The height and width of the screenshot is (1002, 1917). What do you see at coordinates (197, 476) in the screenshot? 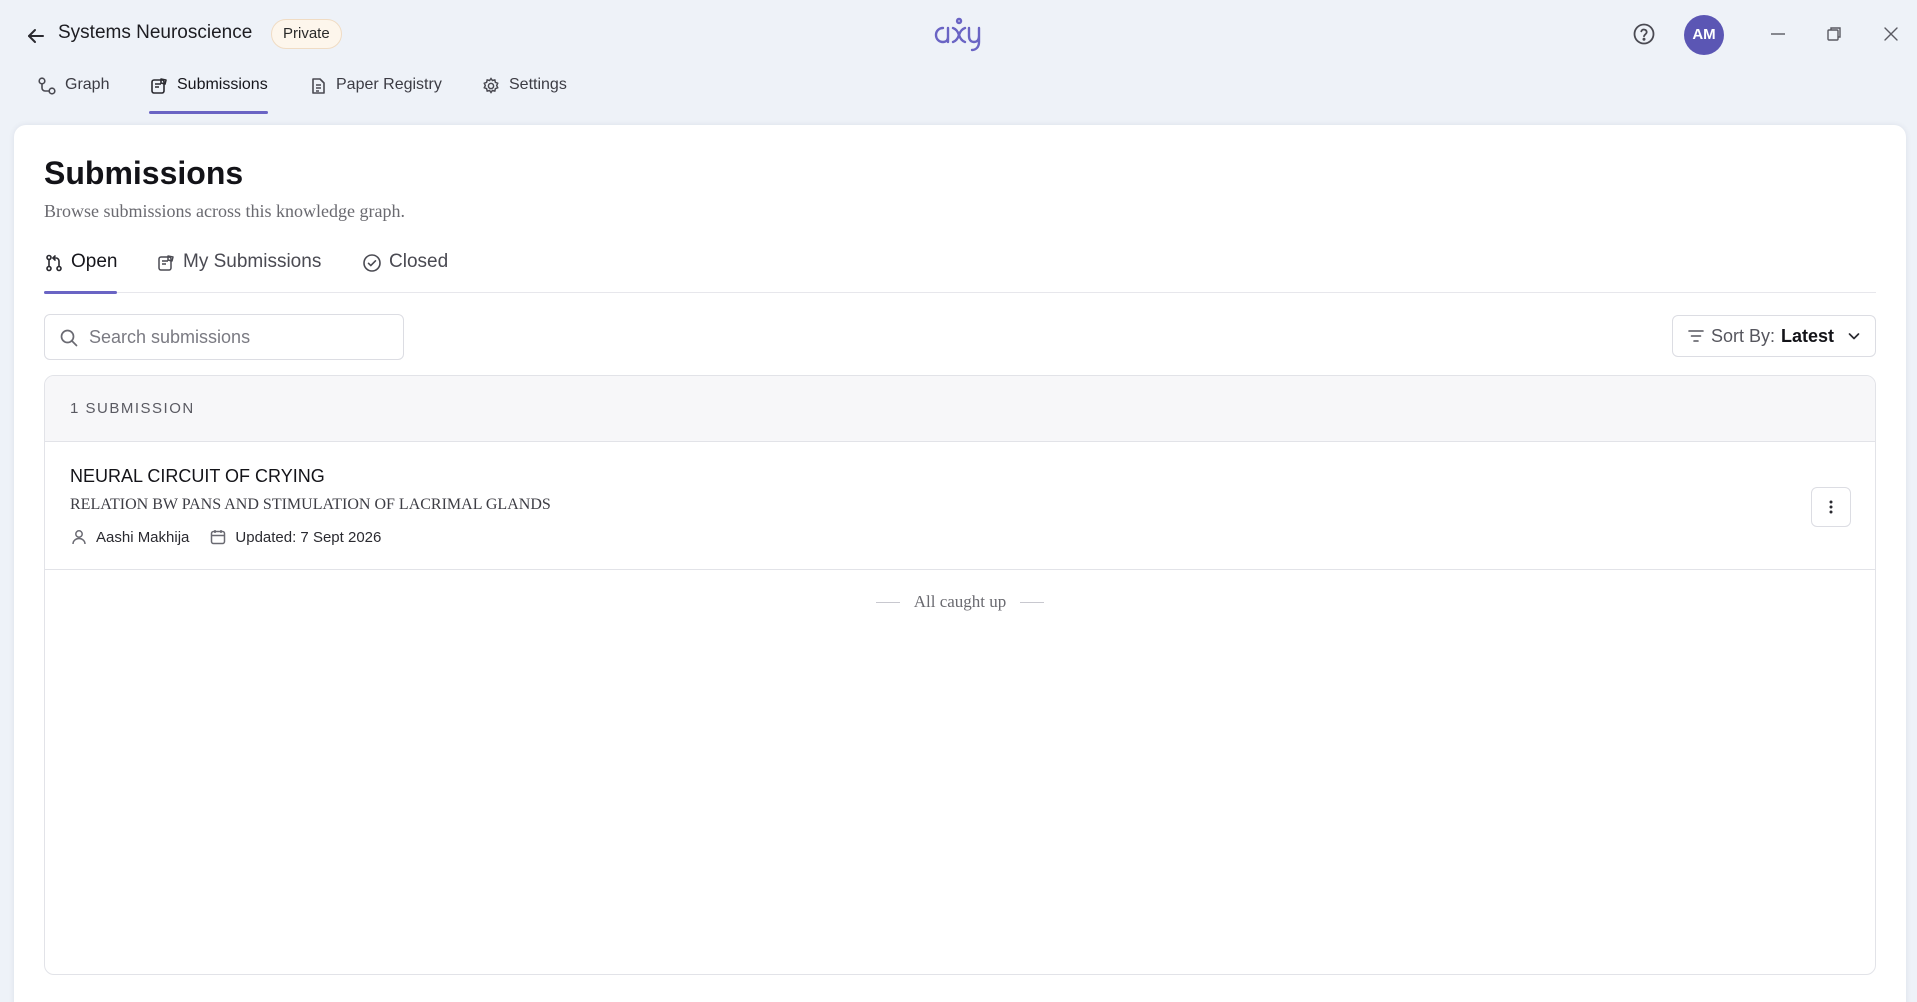
I see `submission-title: NEURAL CIRCUIT OF CRYING` at bounding box center [197, 476].